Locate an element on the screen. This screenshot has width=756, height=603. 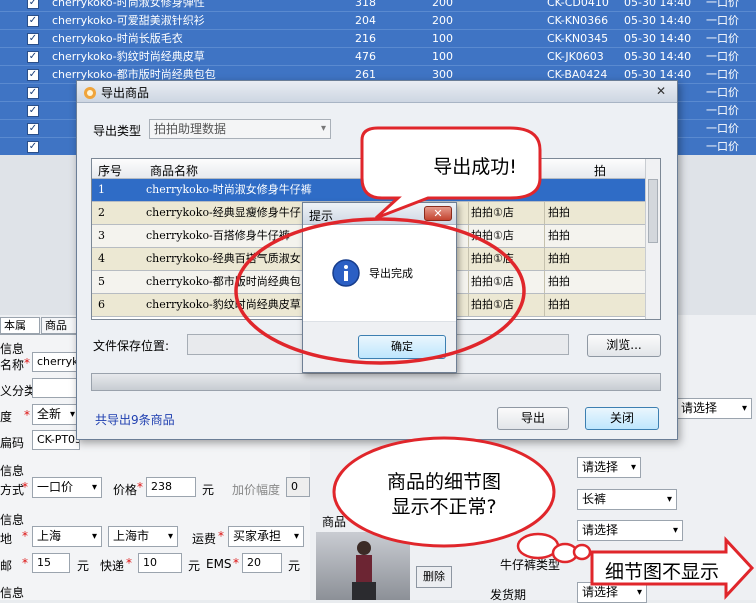
arrow-annotation: 细节图不显示 is located at coordinates (661, 572).